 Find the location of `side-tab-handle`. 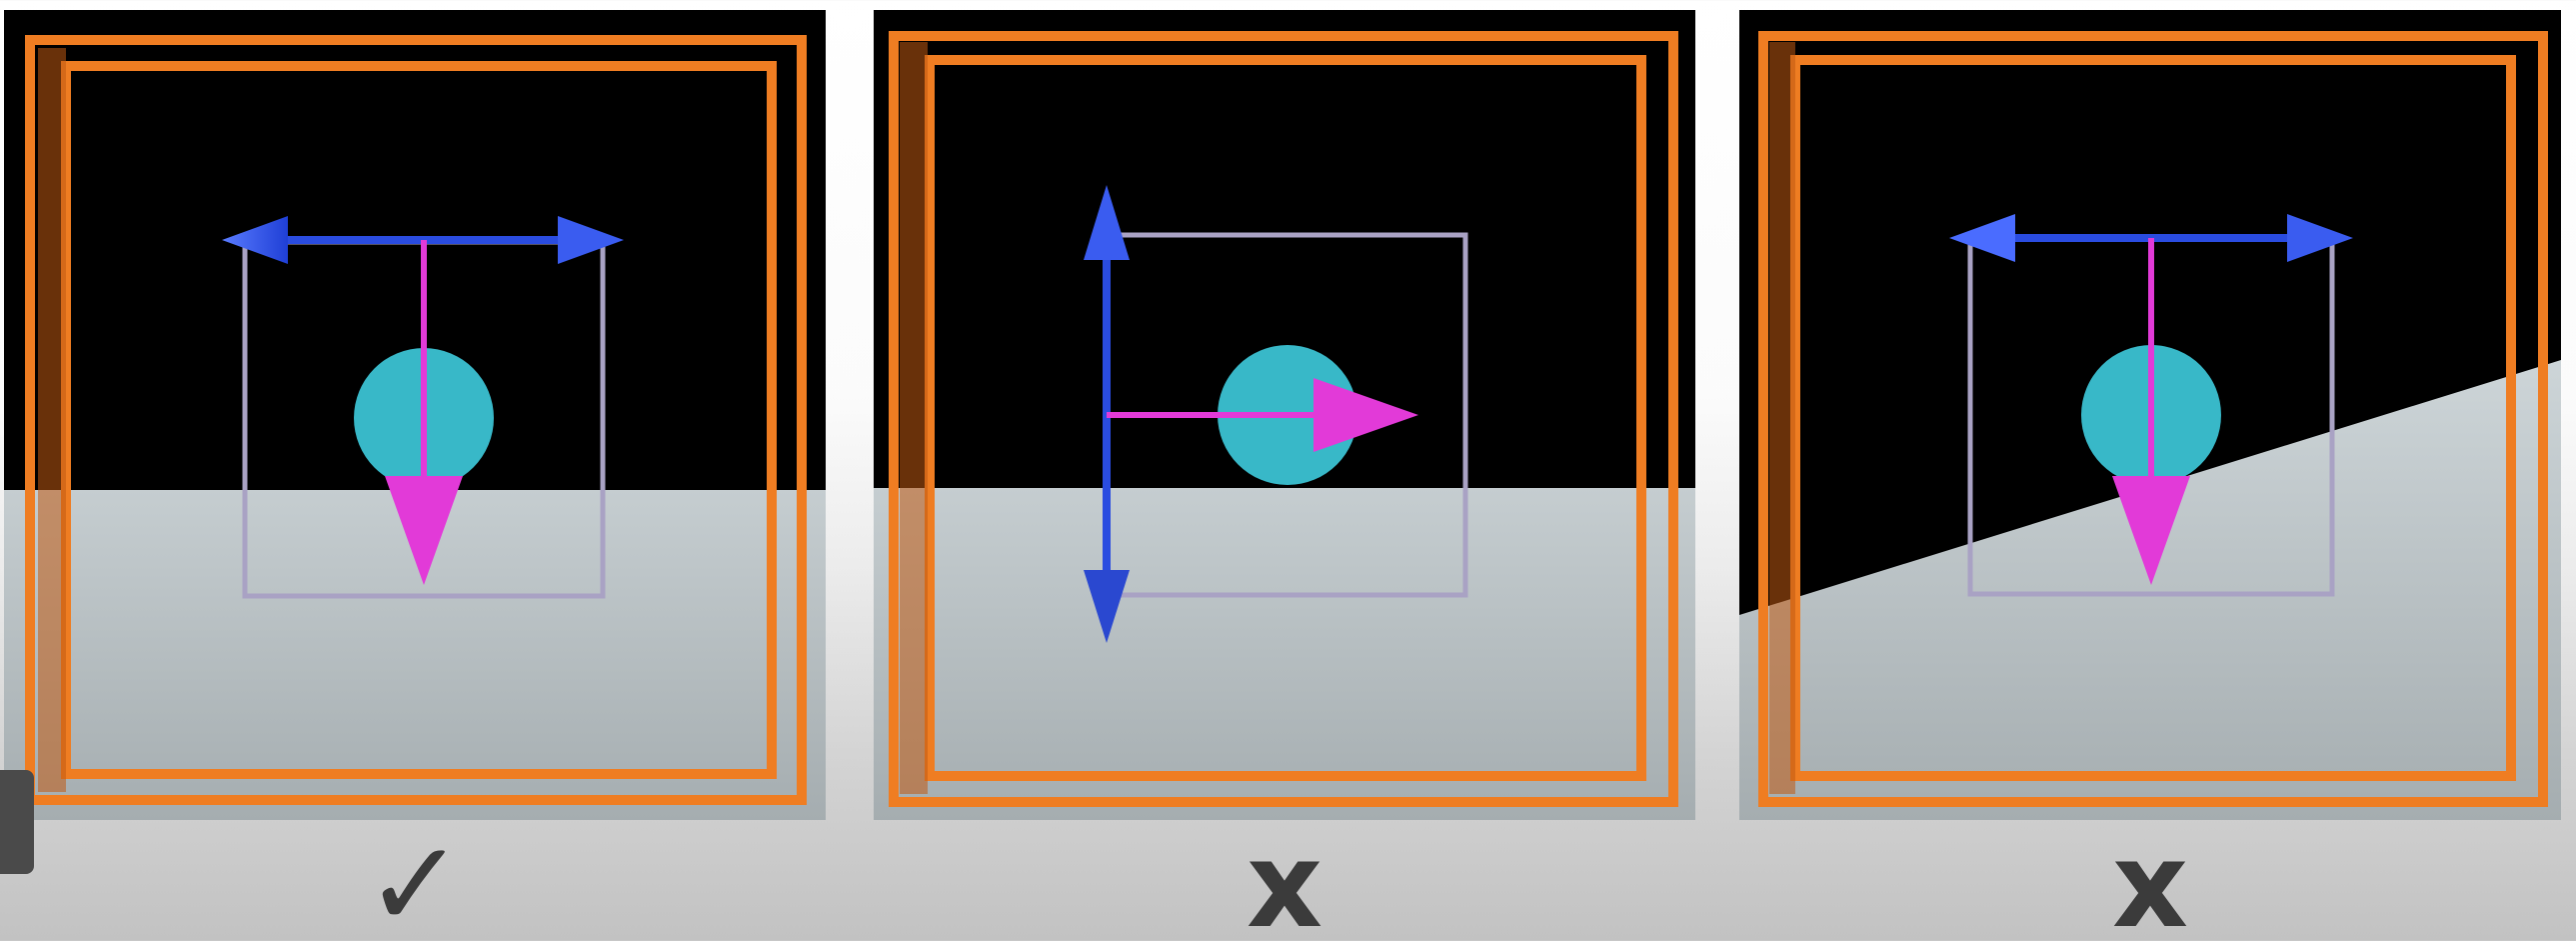

side-tab-handle is located at coordinates (17, 822).